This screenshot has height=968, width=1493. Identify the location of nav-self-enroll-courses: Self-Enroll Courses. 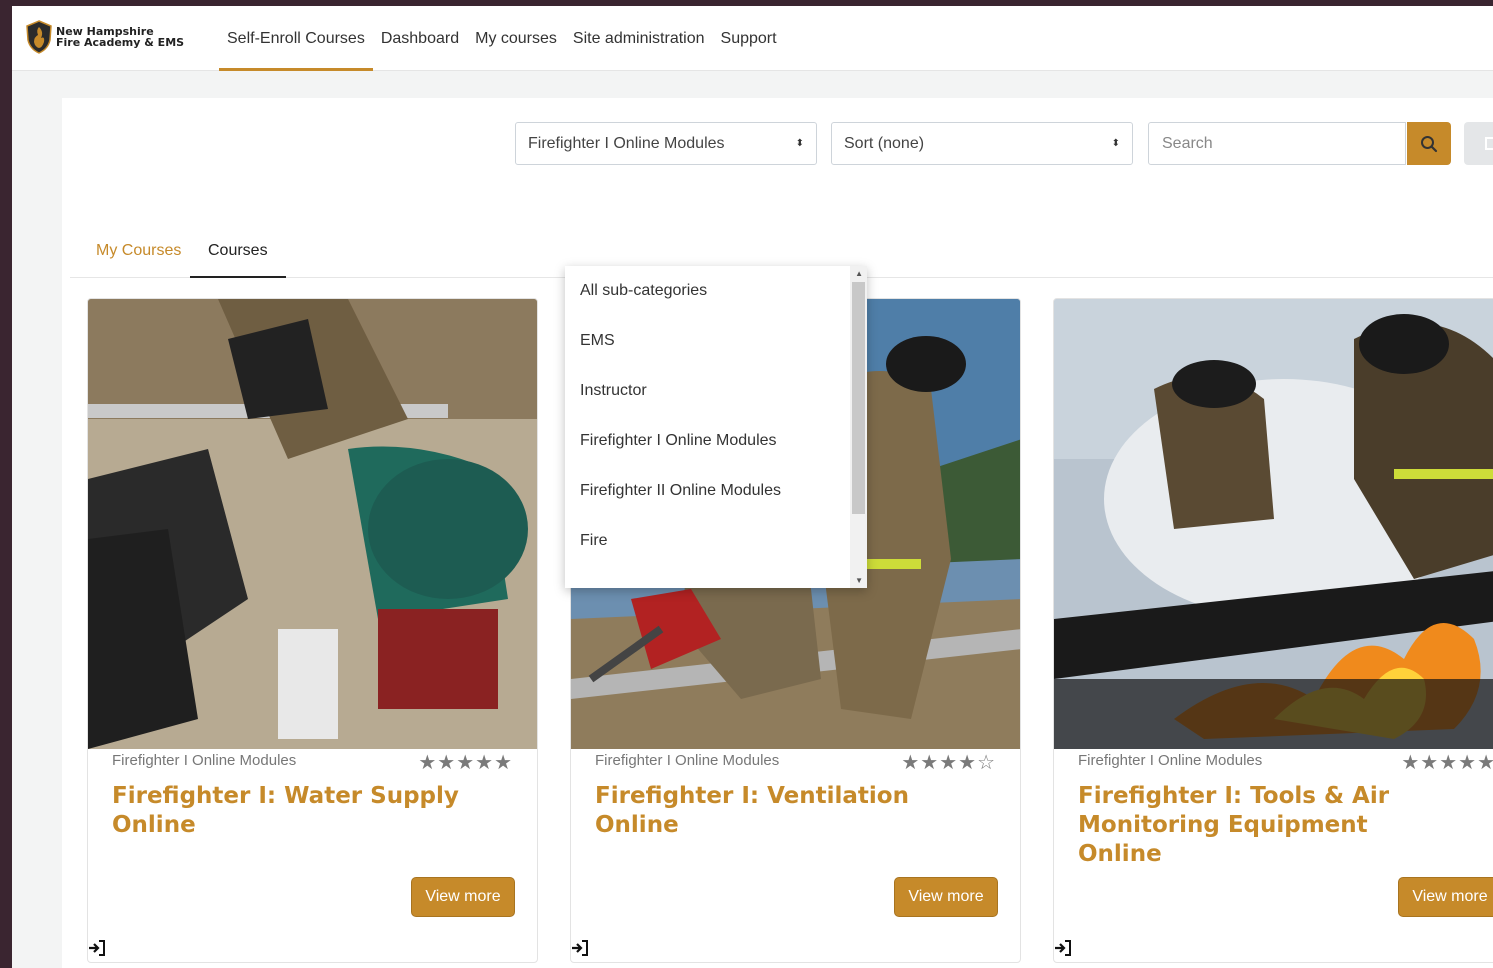
(296, 38).